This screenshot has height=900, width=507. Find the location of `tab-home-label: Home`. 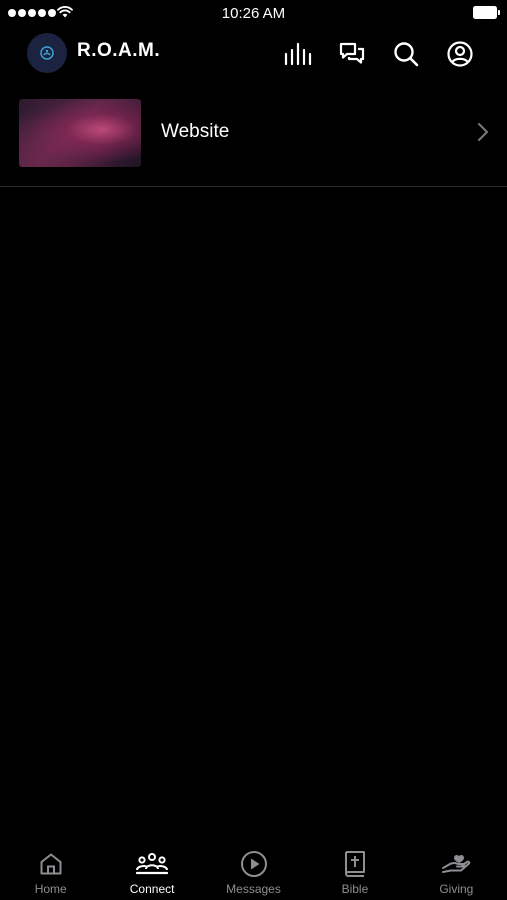

tab-home-label: Home is located at coordinates (50, 889).